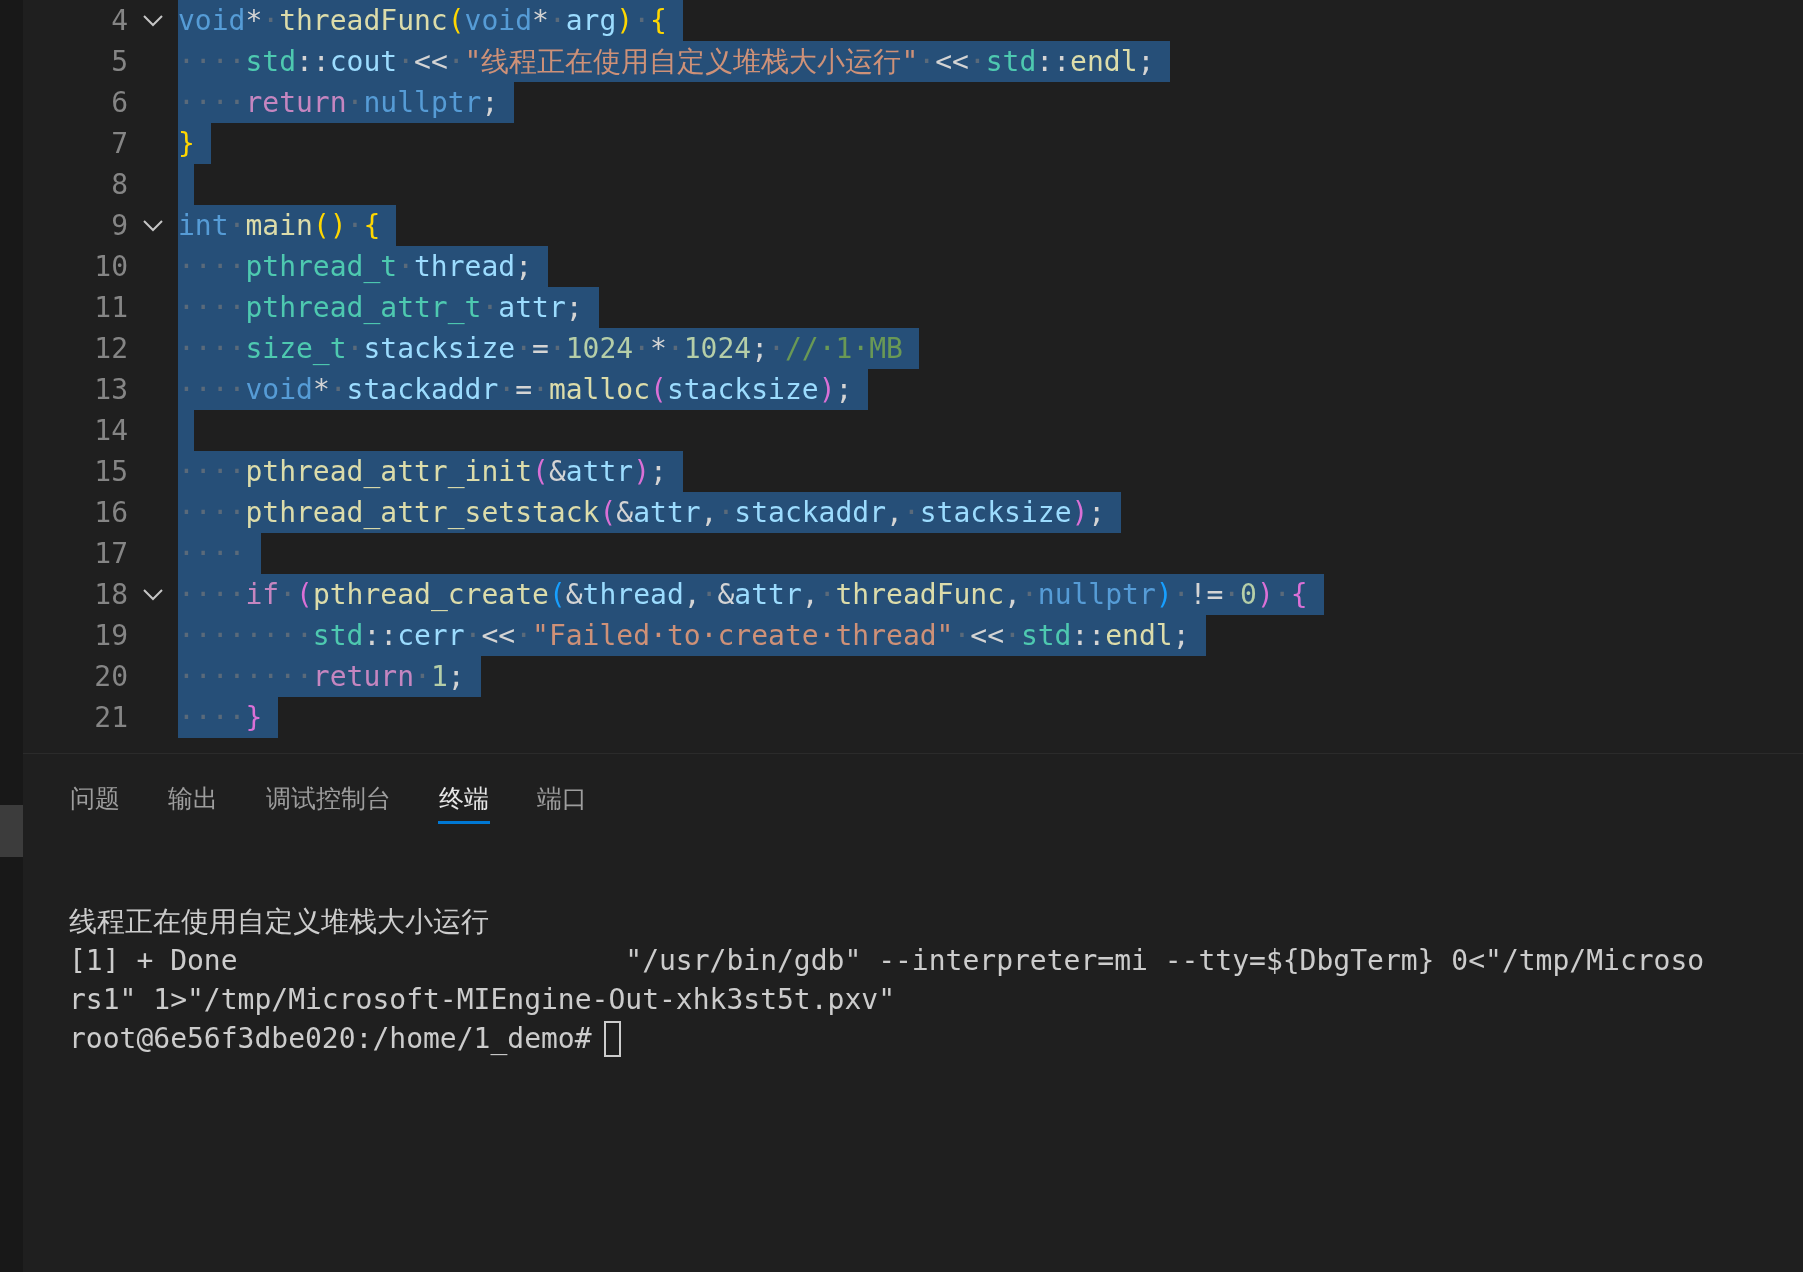  Describe the element at coordinates (110, 266) in the screenshot. I see `line-number: 10` at that location.